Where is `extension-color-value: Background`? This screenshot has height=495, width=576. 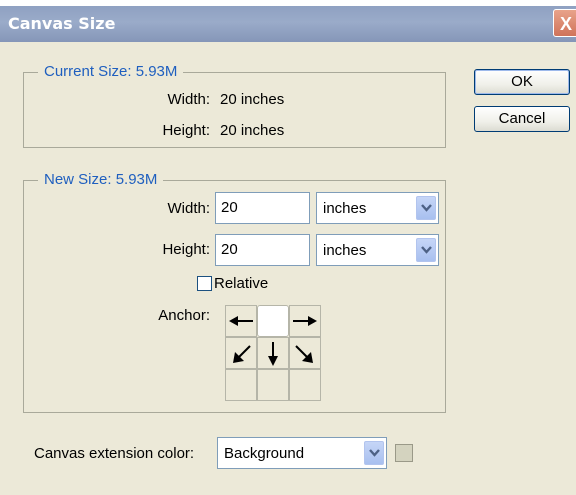 extension-color-value: Background is located at coordinates (264, 453).